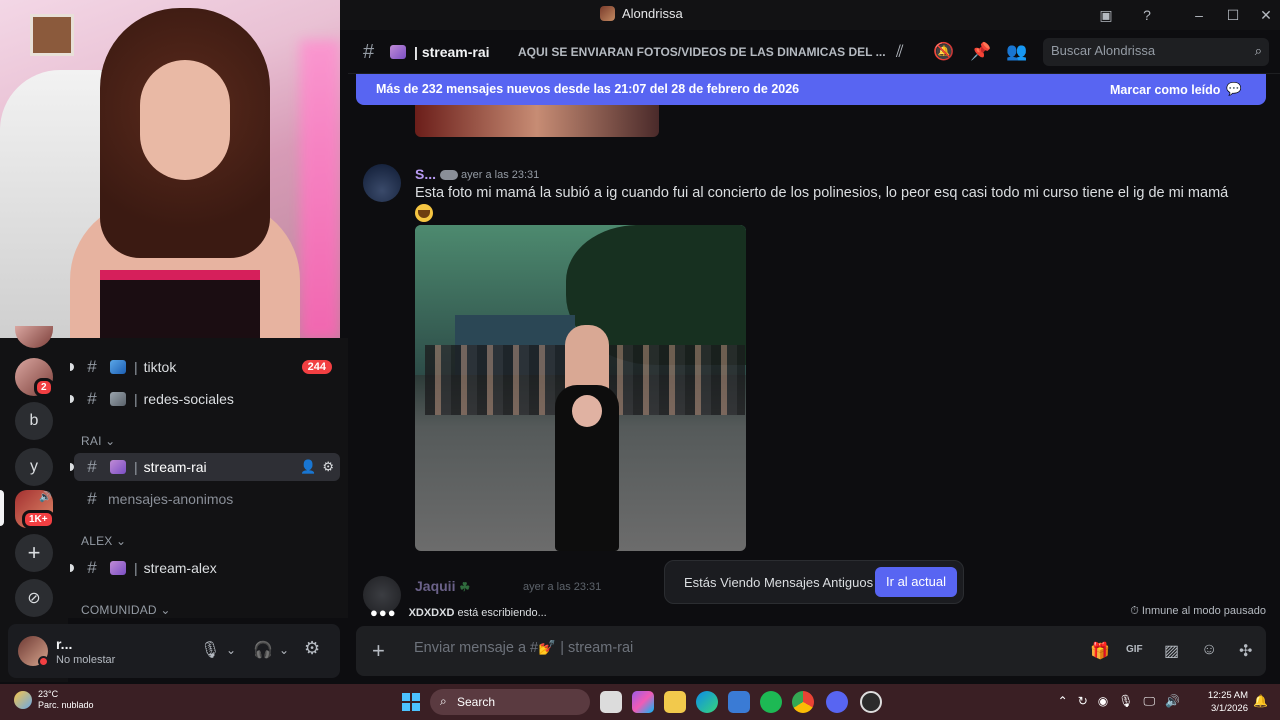 Image resolution: width=1280 pixels, height=720 pixels. What do you see at coordinates (1172, 701) in the screenshot?
I see `volume-icon: 🔊` at bounding box center [1172, 701].